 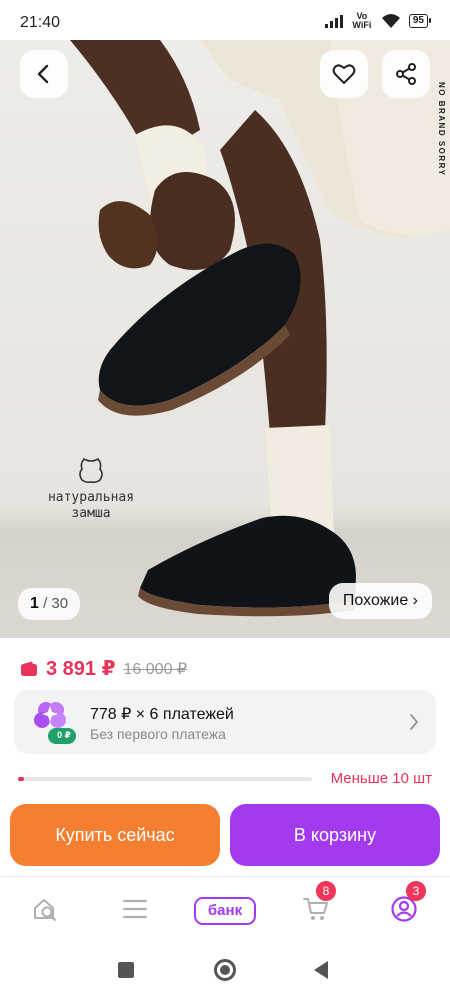 I want to click on chevron-left-icon, so click(x=43, y=74).